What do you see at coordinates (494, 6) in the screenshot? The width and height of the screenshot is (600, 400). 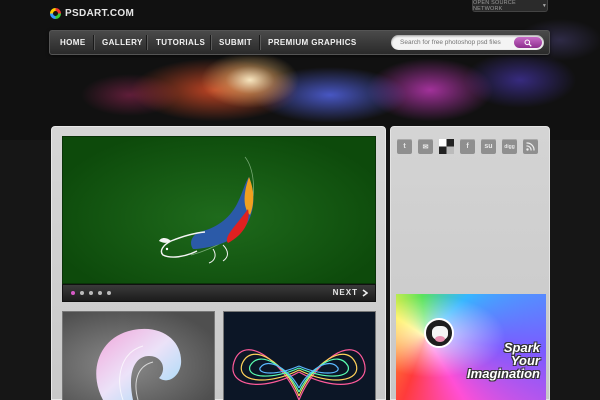 I see `network-label: OPEN SOURCE NETWORK` at bounding box center [494, 6].